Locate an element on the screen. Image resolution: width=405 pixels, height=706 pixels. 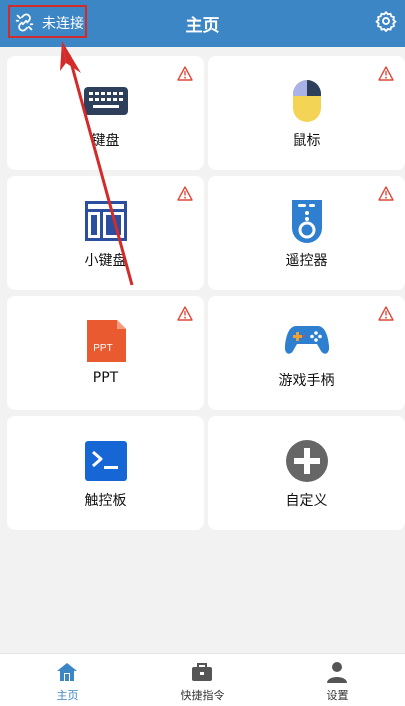
card-gamepad: 游戏手柄 is located at coordinates (306, 353).